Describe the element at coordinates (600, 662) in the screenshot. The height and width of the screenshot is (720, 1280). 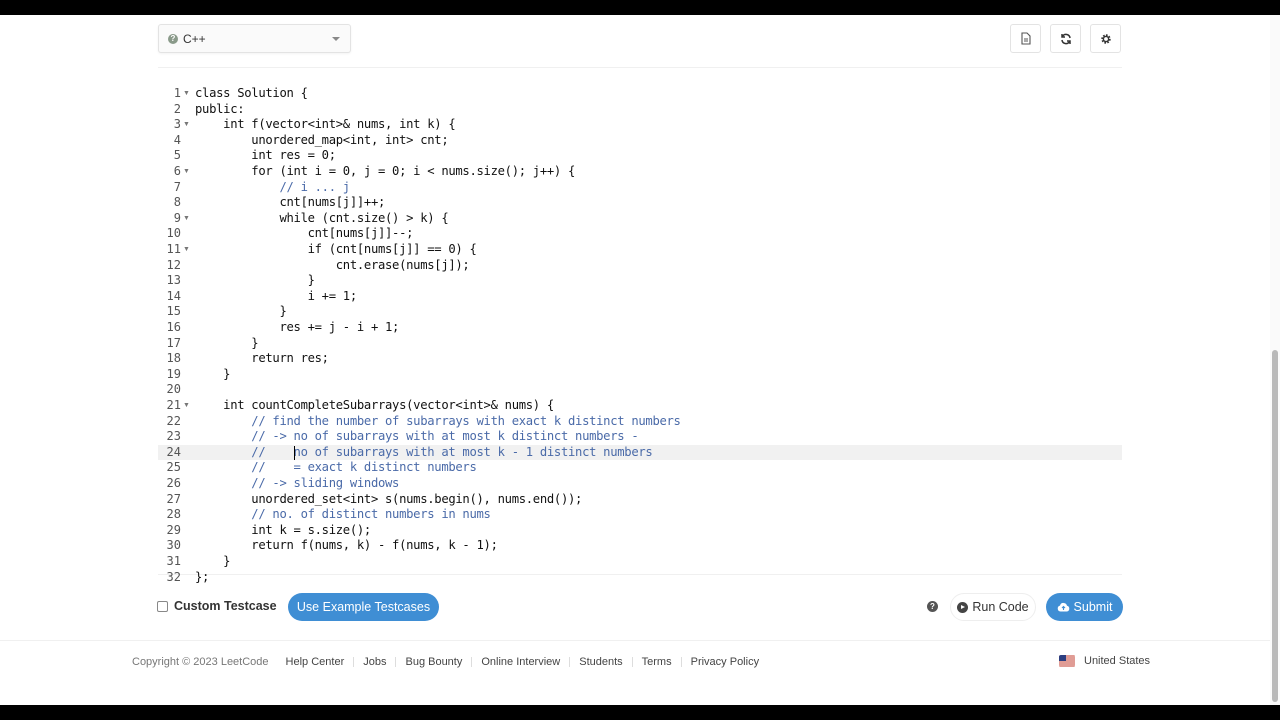
I see `footer-link: Students` at that location.